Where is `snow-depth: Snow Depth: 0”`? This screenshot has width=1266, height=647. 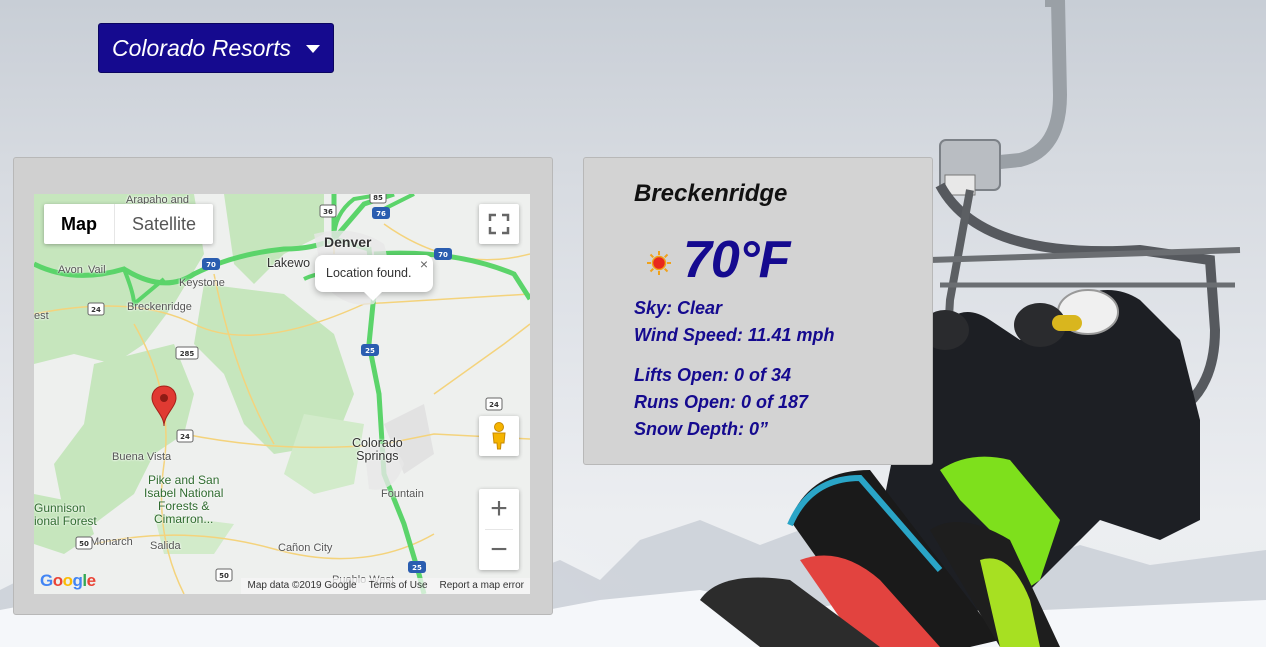 snow-depth: Snow Depth: 0” is located at coordinates (701, 429).